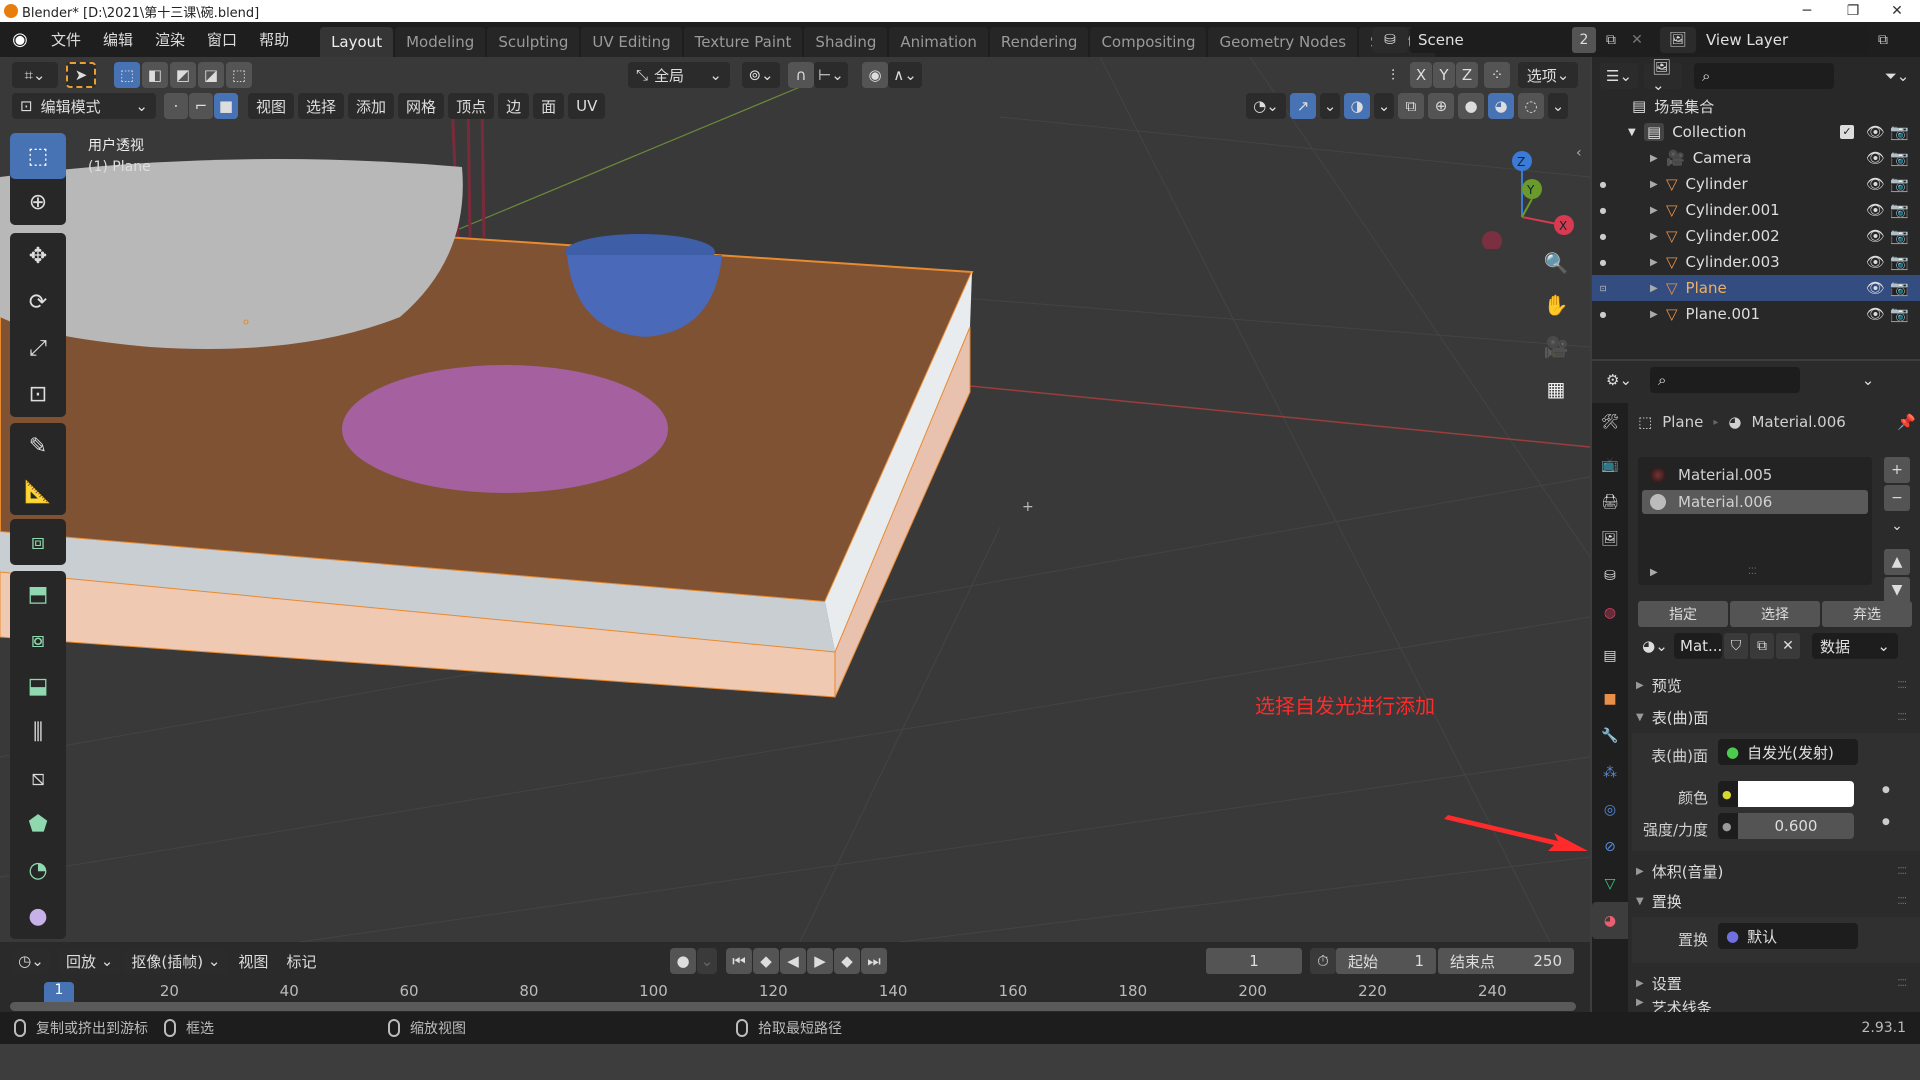 The image size is (1920, 1080). Describe the element at coordinates (31, 961) in the screenshot. I see `timeline-editor-icon: ◷⌄` at that location.